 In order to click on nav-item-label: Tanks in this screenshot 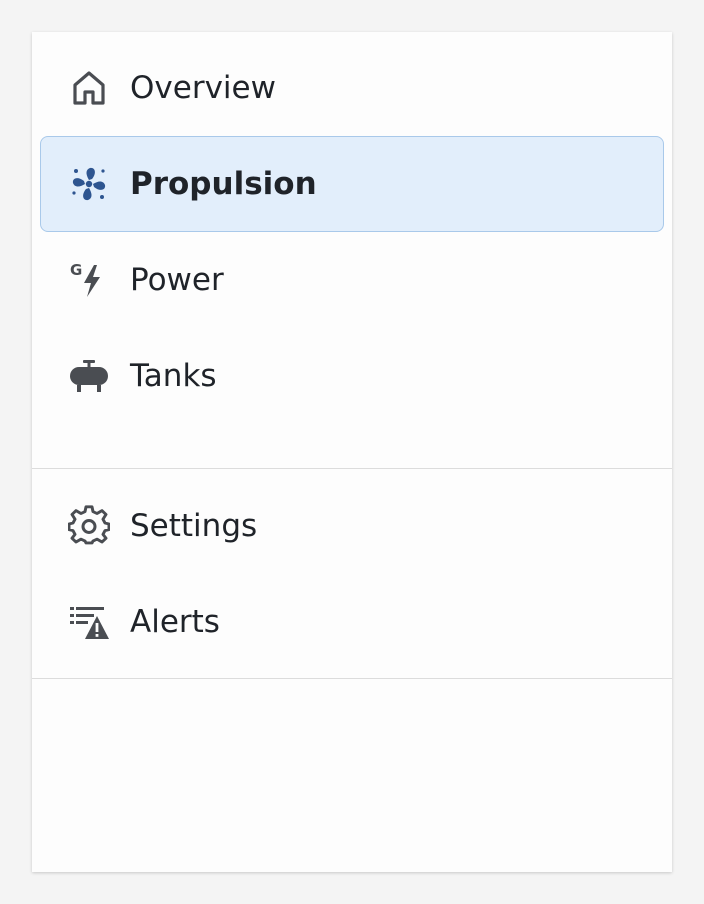, I will do `click(173, 376)`.